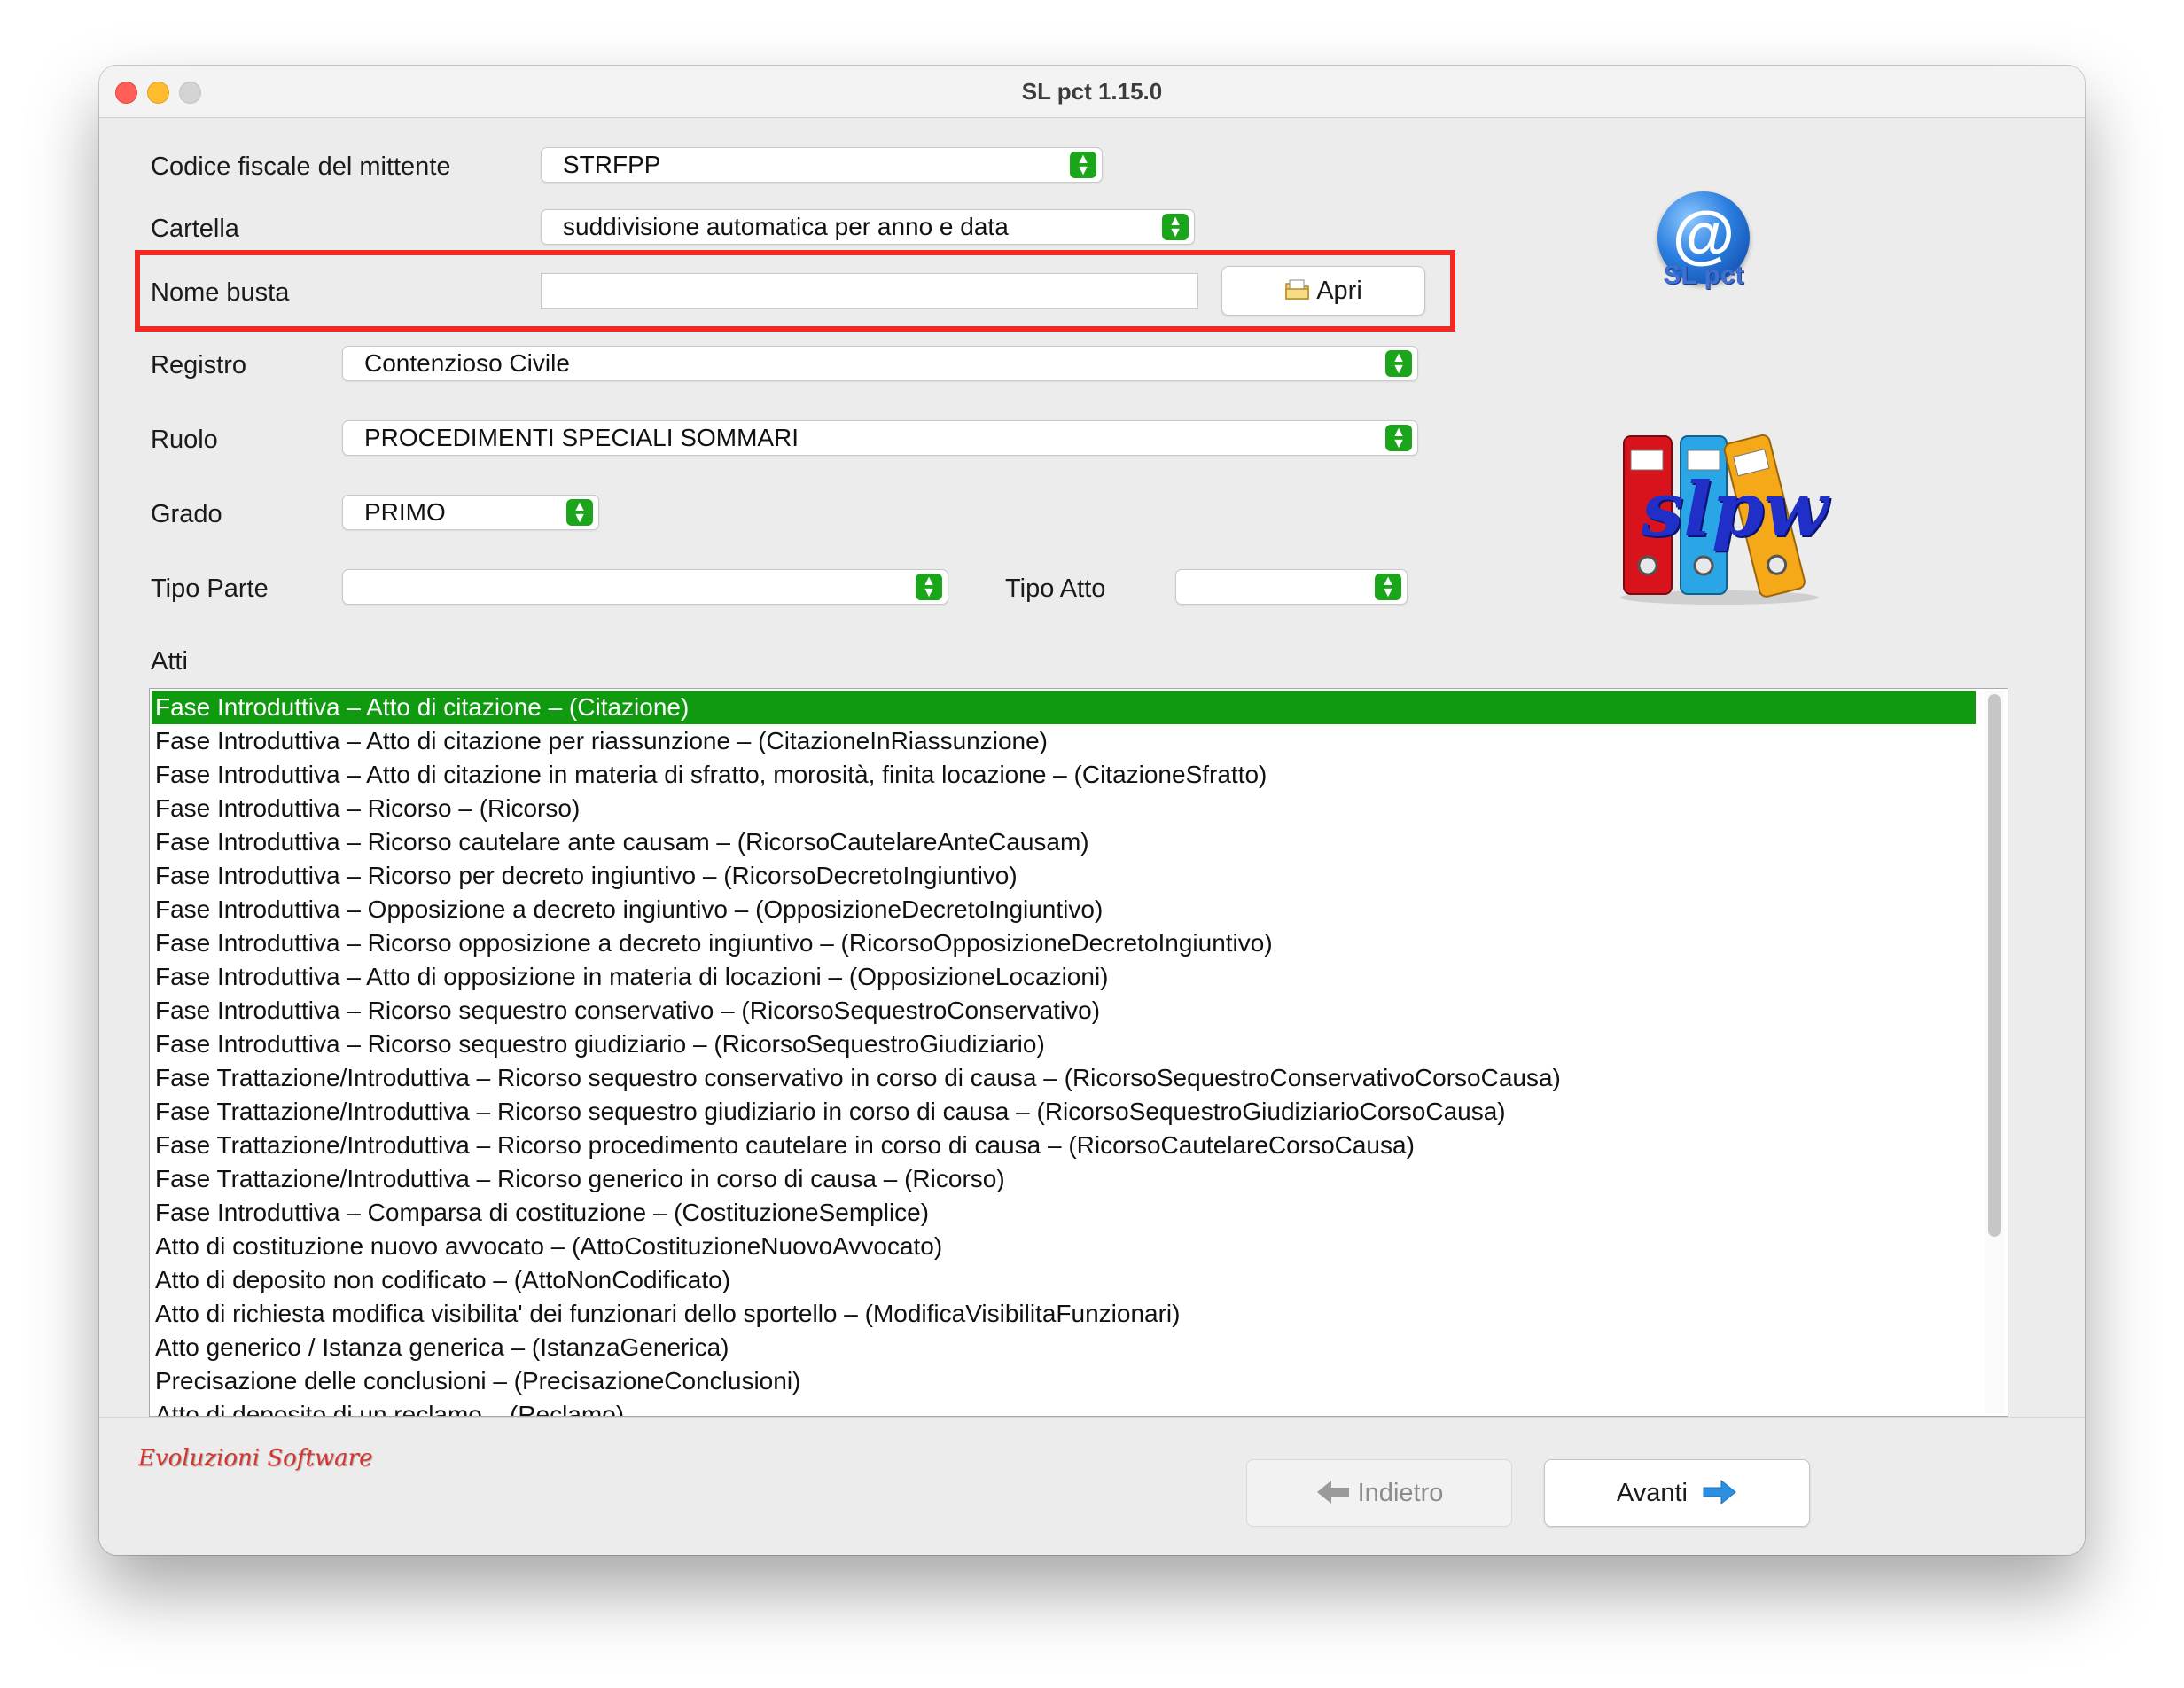 The image size is (2184, 1688). What do you see at coordinates (1055, 588) in the screenshot?
I see `tipo-atto-label: Tipo Atto` at bounding box center [1055, 588].